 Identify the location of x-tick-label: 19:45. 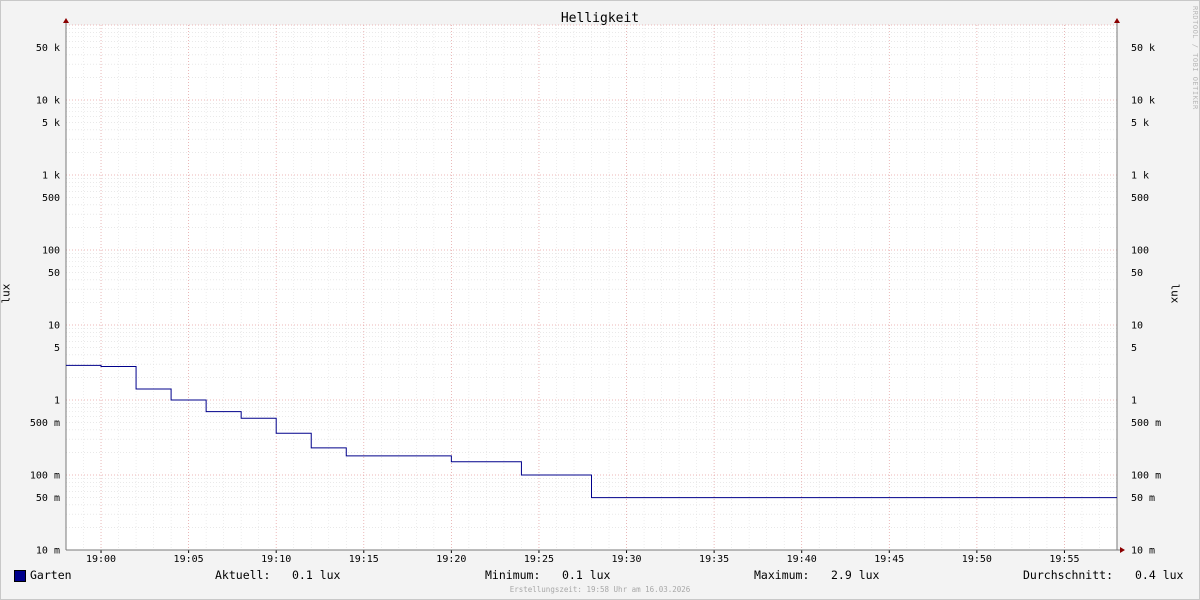
(889, 559).